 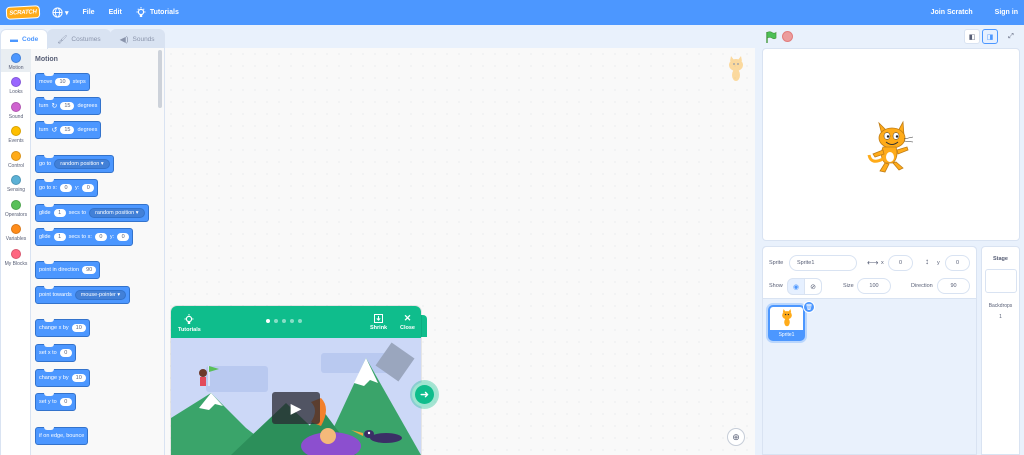 What do you see at coordinates (62, 436) in the screenshot?
I see `block-bounce: if on edge, bounce` at bounding box center [62, 436].